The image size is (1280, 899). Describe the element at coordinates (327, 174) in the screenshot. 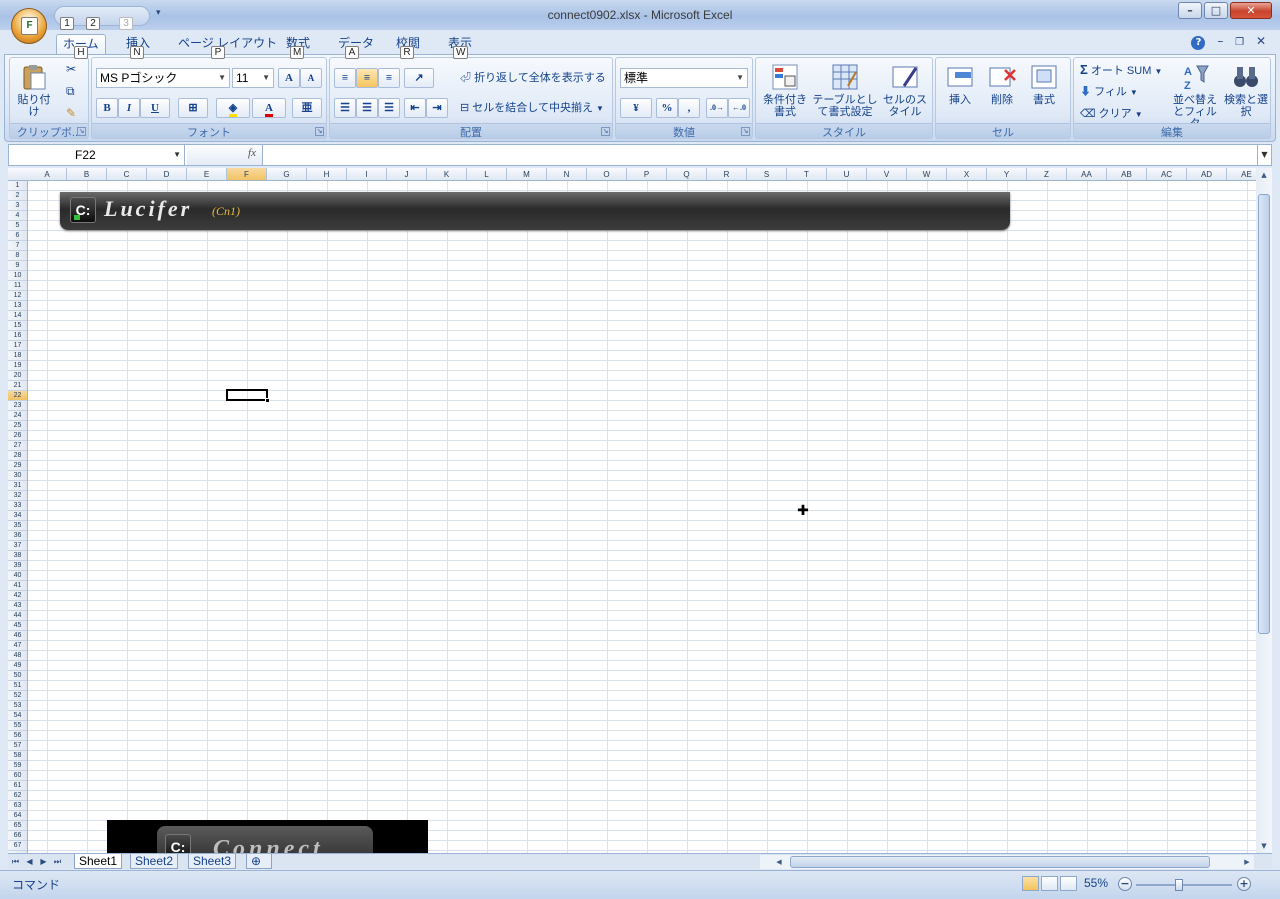

I see `column-header-h: H` at that location.